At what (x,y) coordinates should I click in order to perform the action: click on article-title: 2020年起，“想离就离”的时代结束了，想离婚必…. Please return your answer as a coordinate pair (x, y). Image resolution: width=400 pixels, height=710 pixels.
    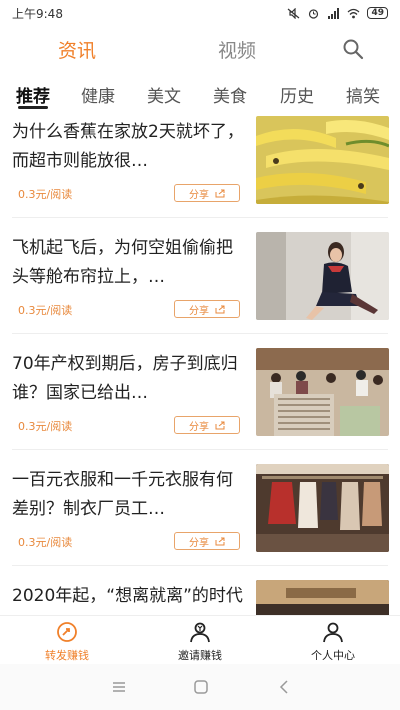
    Looking at the image, I should click on (130, 598).